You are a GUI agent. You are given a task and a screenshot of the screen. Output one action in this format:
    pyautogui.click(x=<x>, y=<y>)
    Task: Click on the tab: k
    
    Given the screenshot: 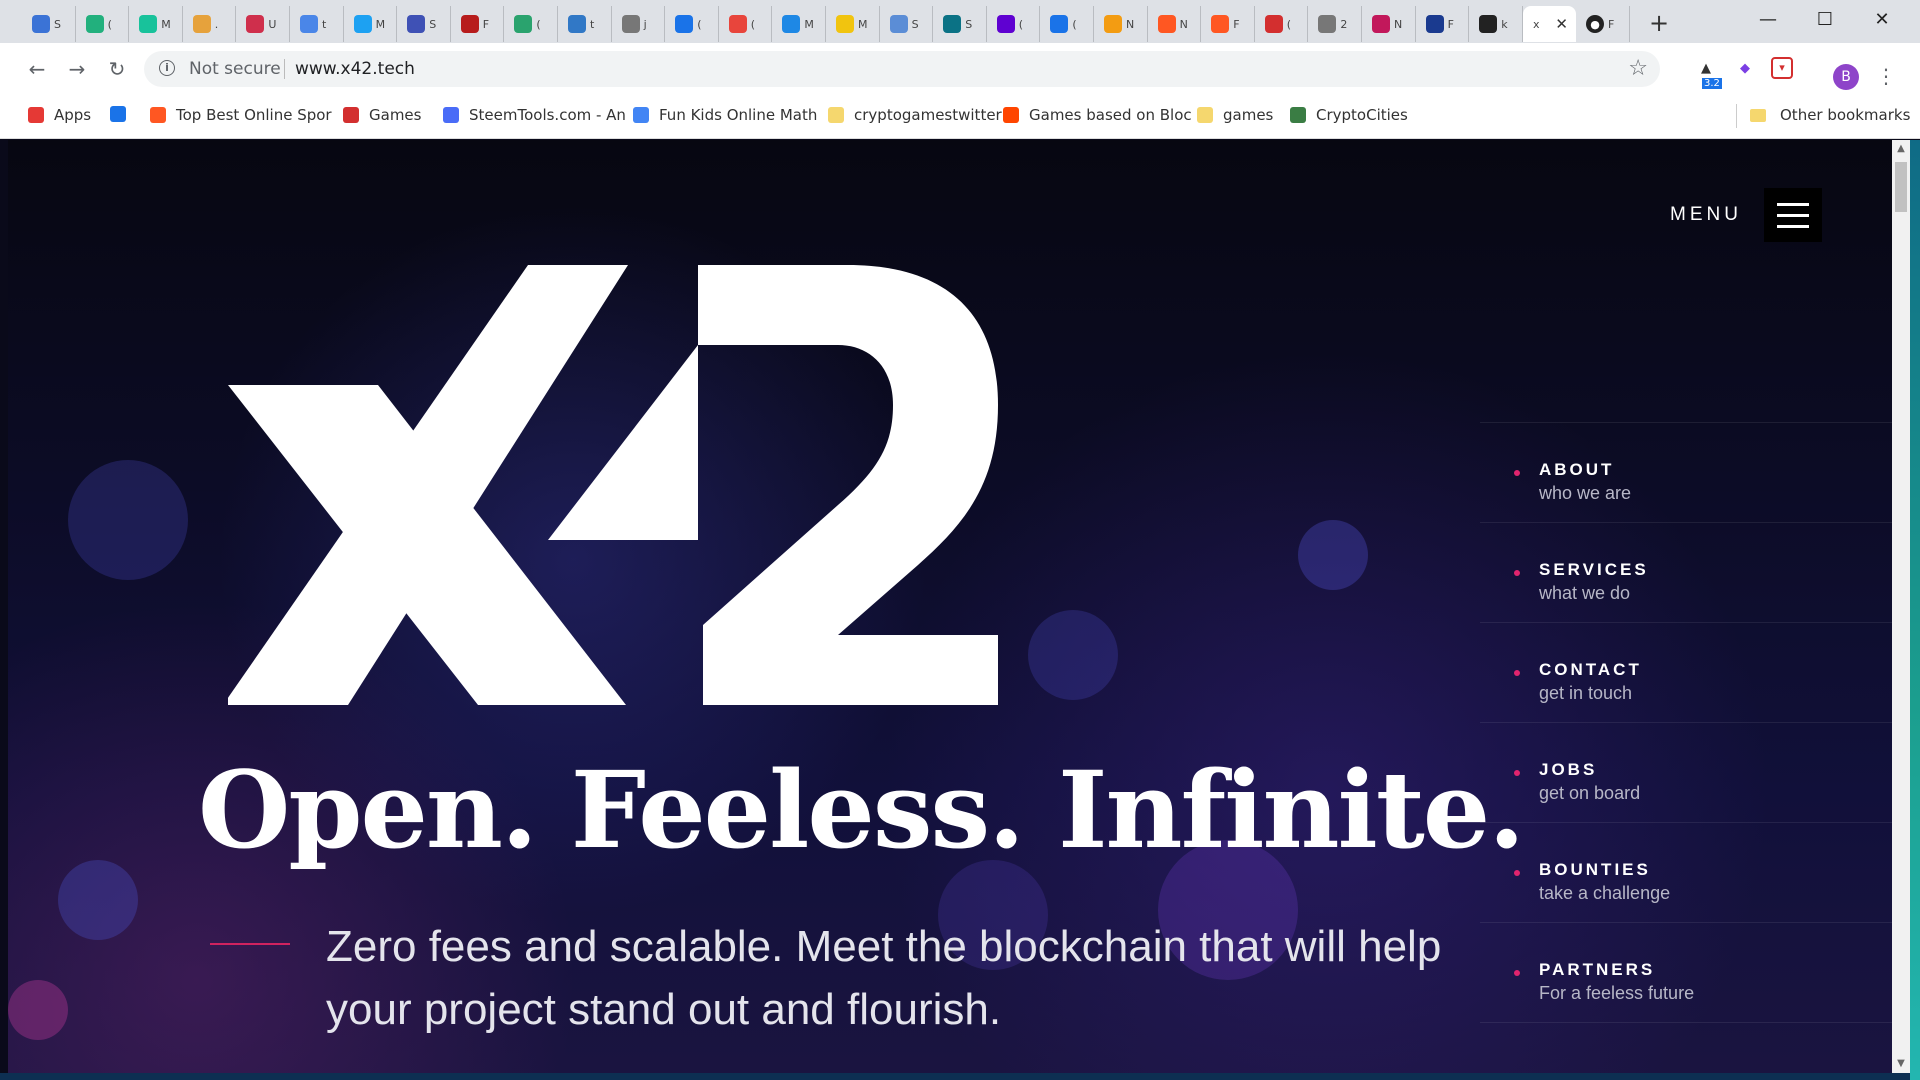 What is the action you would take?
    pyautogui.click(x=1496, y=24)
    